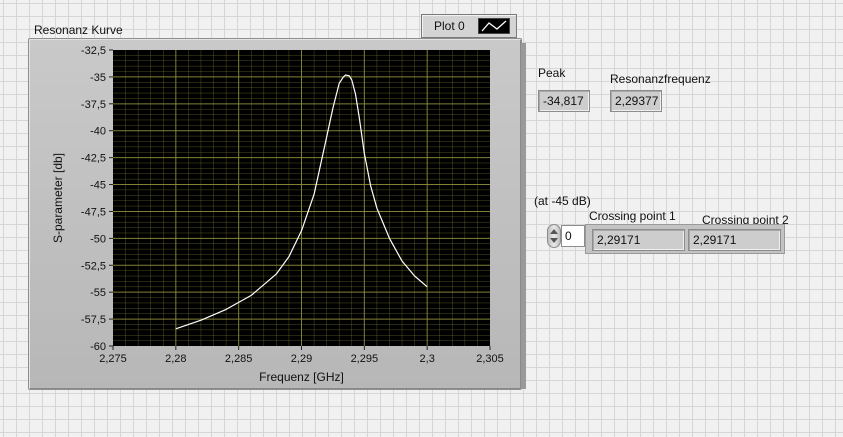 This screenshot has width=843, height=437. Describe the element at coordinates (93, 212) in the screenshot. I see `y-tick-label: -47,5` at that location.